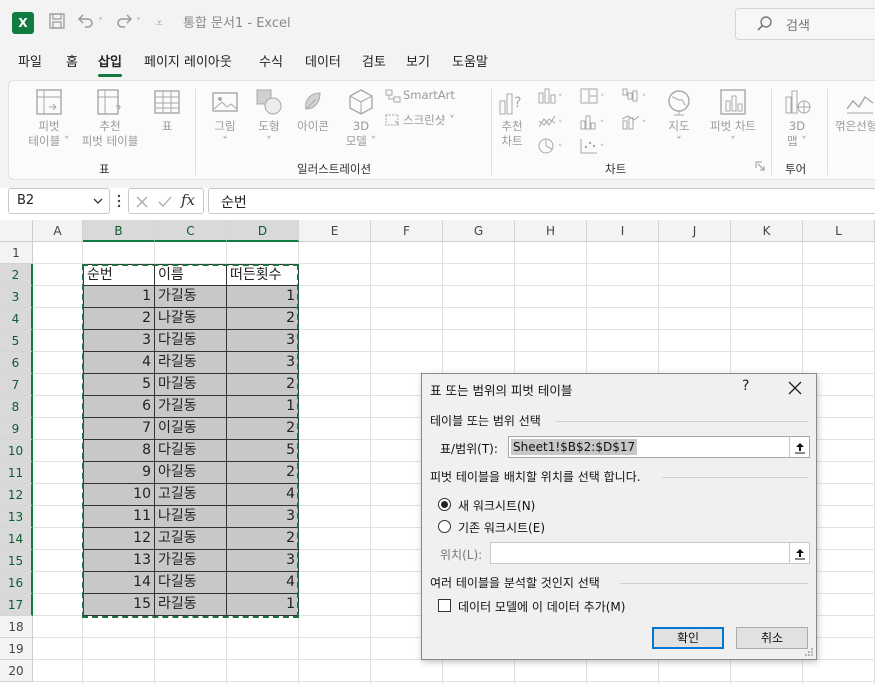 The image size is (875, 684). Describe the element at coordinates (501, 527) in the screenshot. I see `existing-worksheet-label: 기존 워크시트(E)` at that location.